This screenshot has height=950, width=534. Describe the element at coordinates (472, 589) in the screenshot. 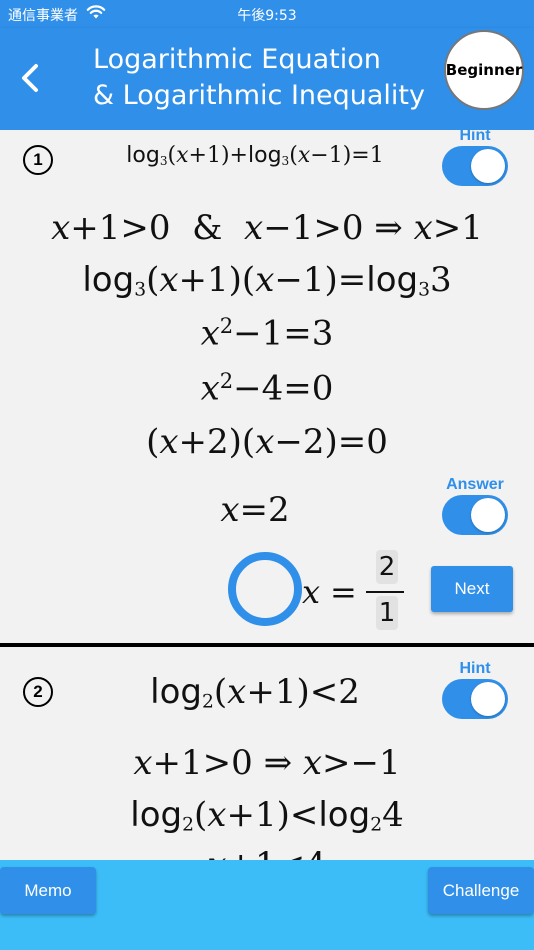

I see `next-button: Next` at that location.